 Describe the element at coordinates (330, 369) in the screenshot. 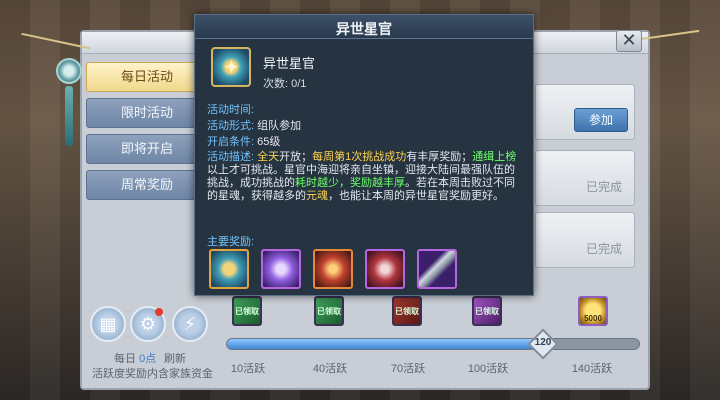

I see `milestone-label: 40活跃` at that location.